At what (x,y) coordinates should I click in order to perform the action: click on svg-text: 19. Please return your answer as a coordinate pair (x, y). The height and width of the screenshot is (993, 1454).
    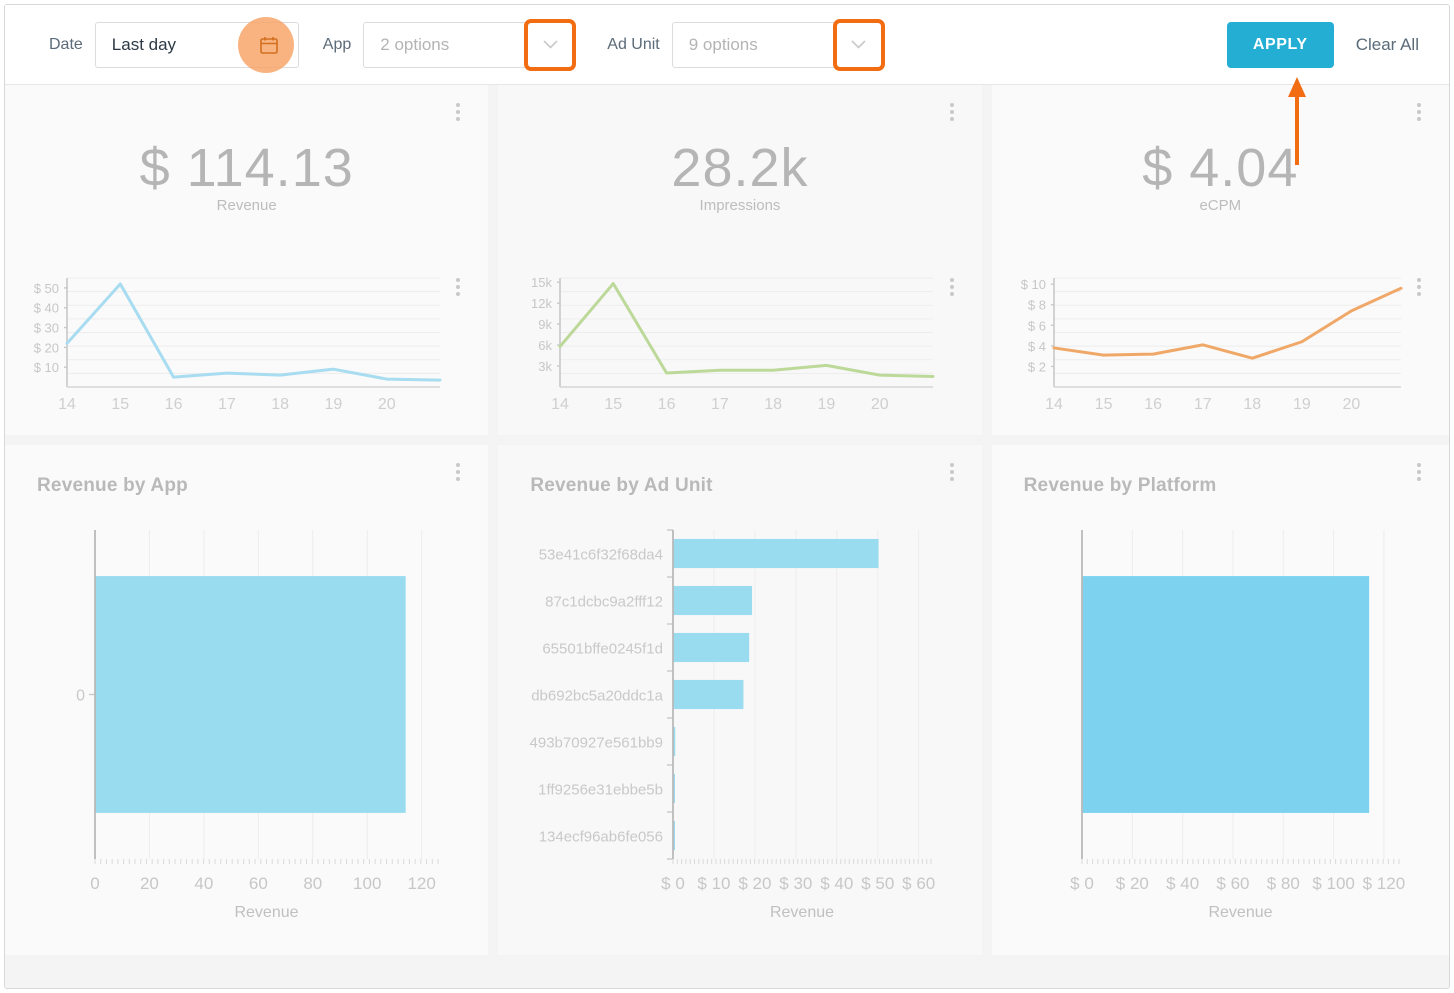
    Looking at the image, I should click on (1302, 404).